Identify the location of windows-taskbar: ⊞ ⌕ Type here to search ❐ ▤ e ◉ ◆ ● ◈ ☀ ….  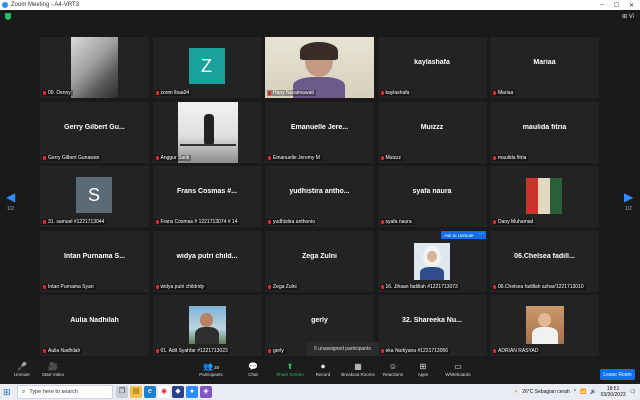
(320, 392).